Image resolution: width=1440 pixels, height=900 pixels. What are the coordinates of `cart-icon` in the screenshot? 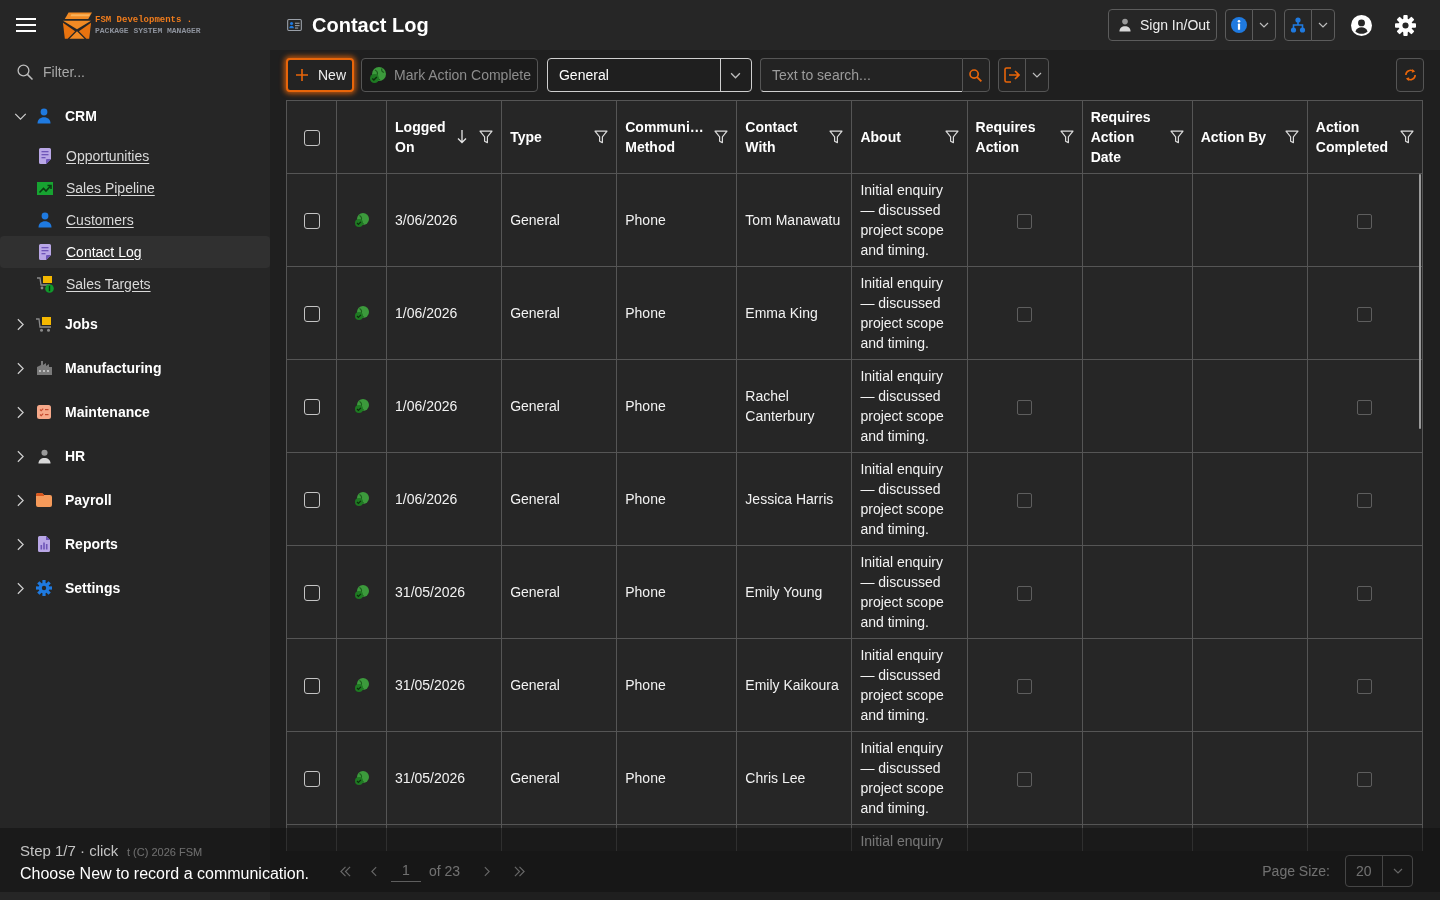 It's located at (45, 284).